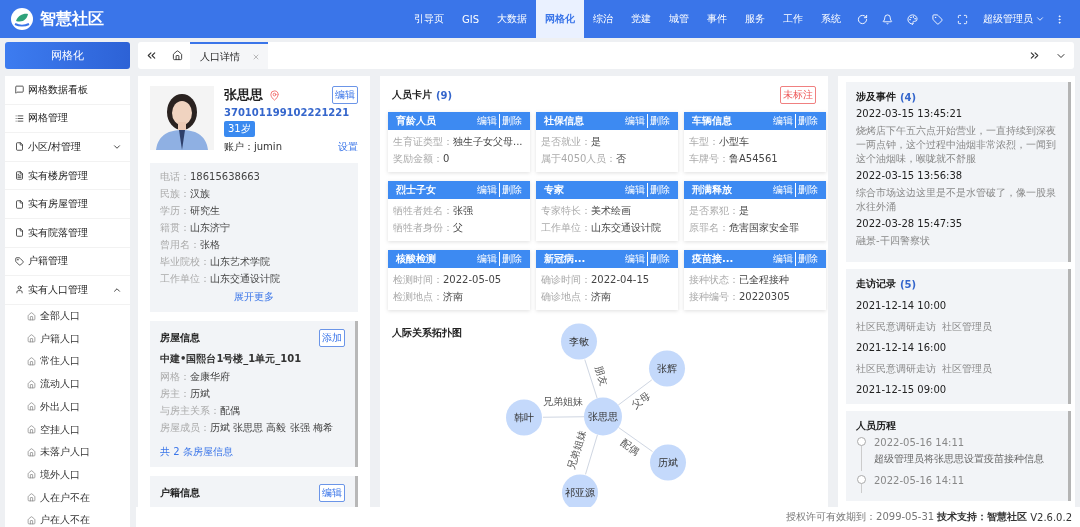 The image size is (1080, 527). I want to click on age-badge: 31岁, so click(239, 129).